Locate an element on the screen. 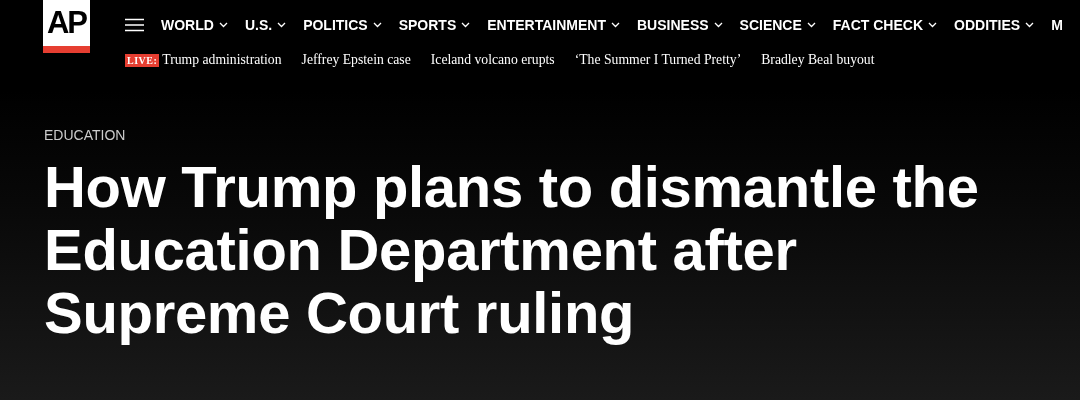  nav-item: BUSINESS is located at coordinates (680, 25).